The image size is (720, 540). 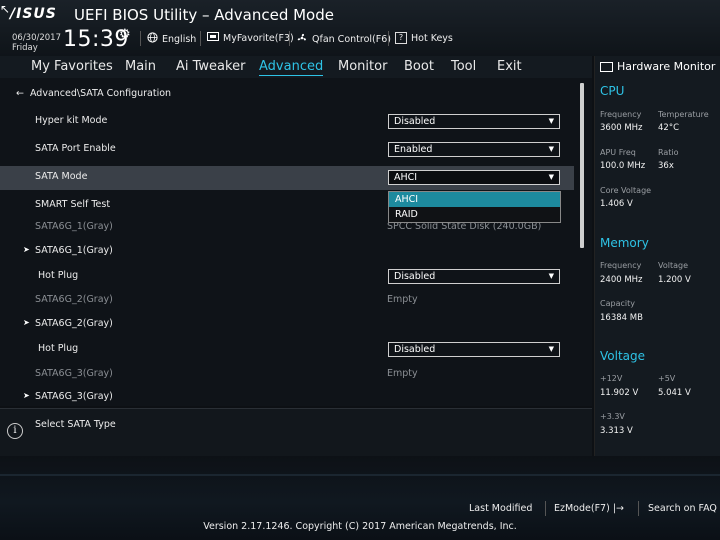 I want to click on v33-value: 3.313 V, so click(x=616, y=431).